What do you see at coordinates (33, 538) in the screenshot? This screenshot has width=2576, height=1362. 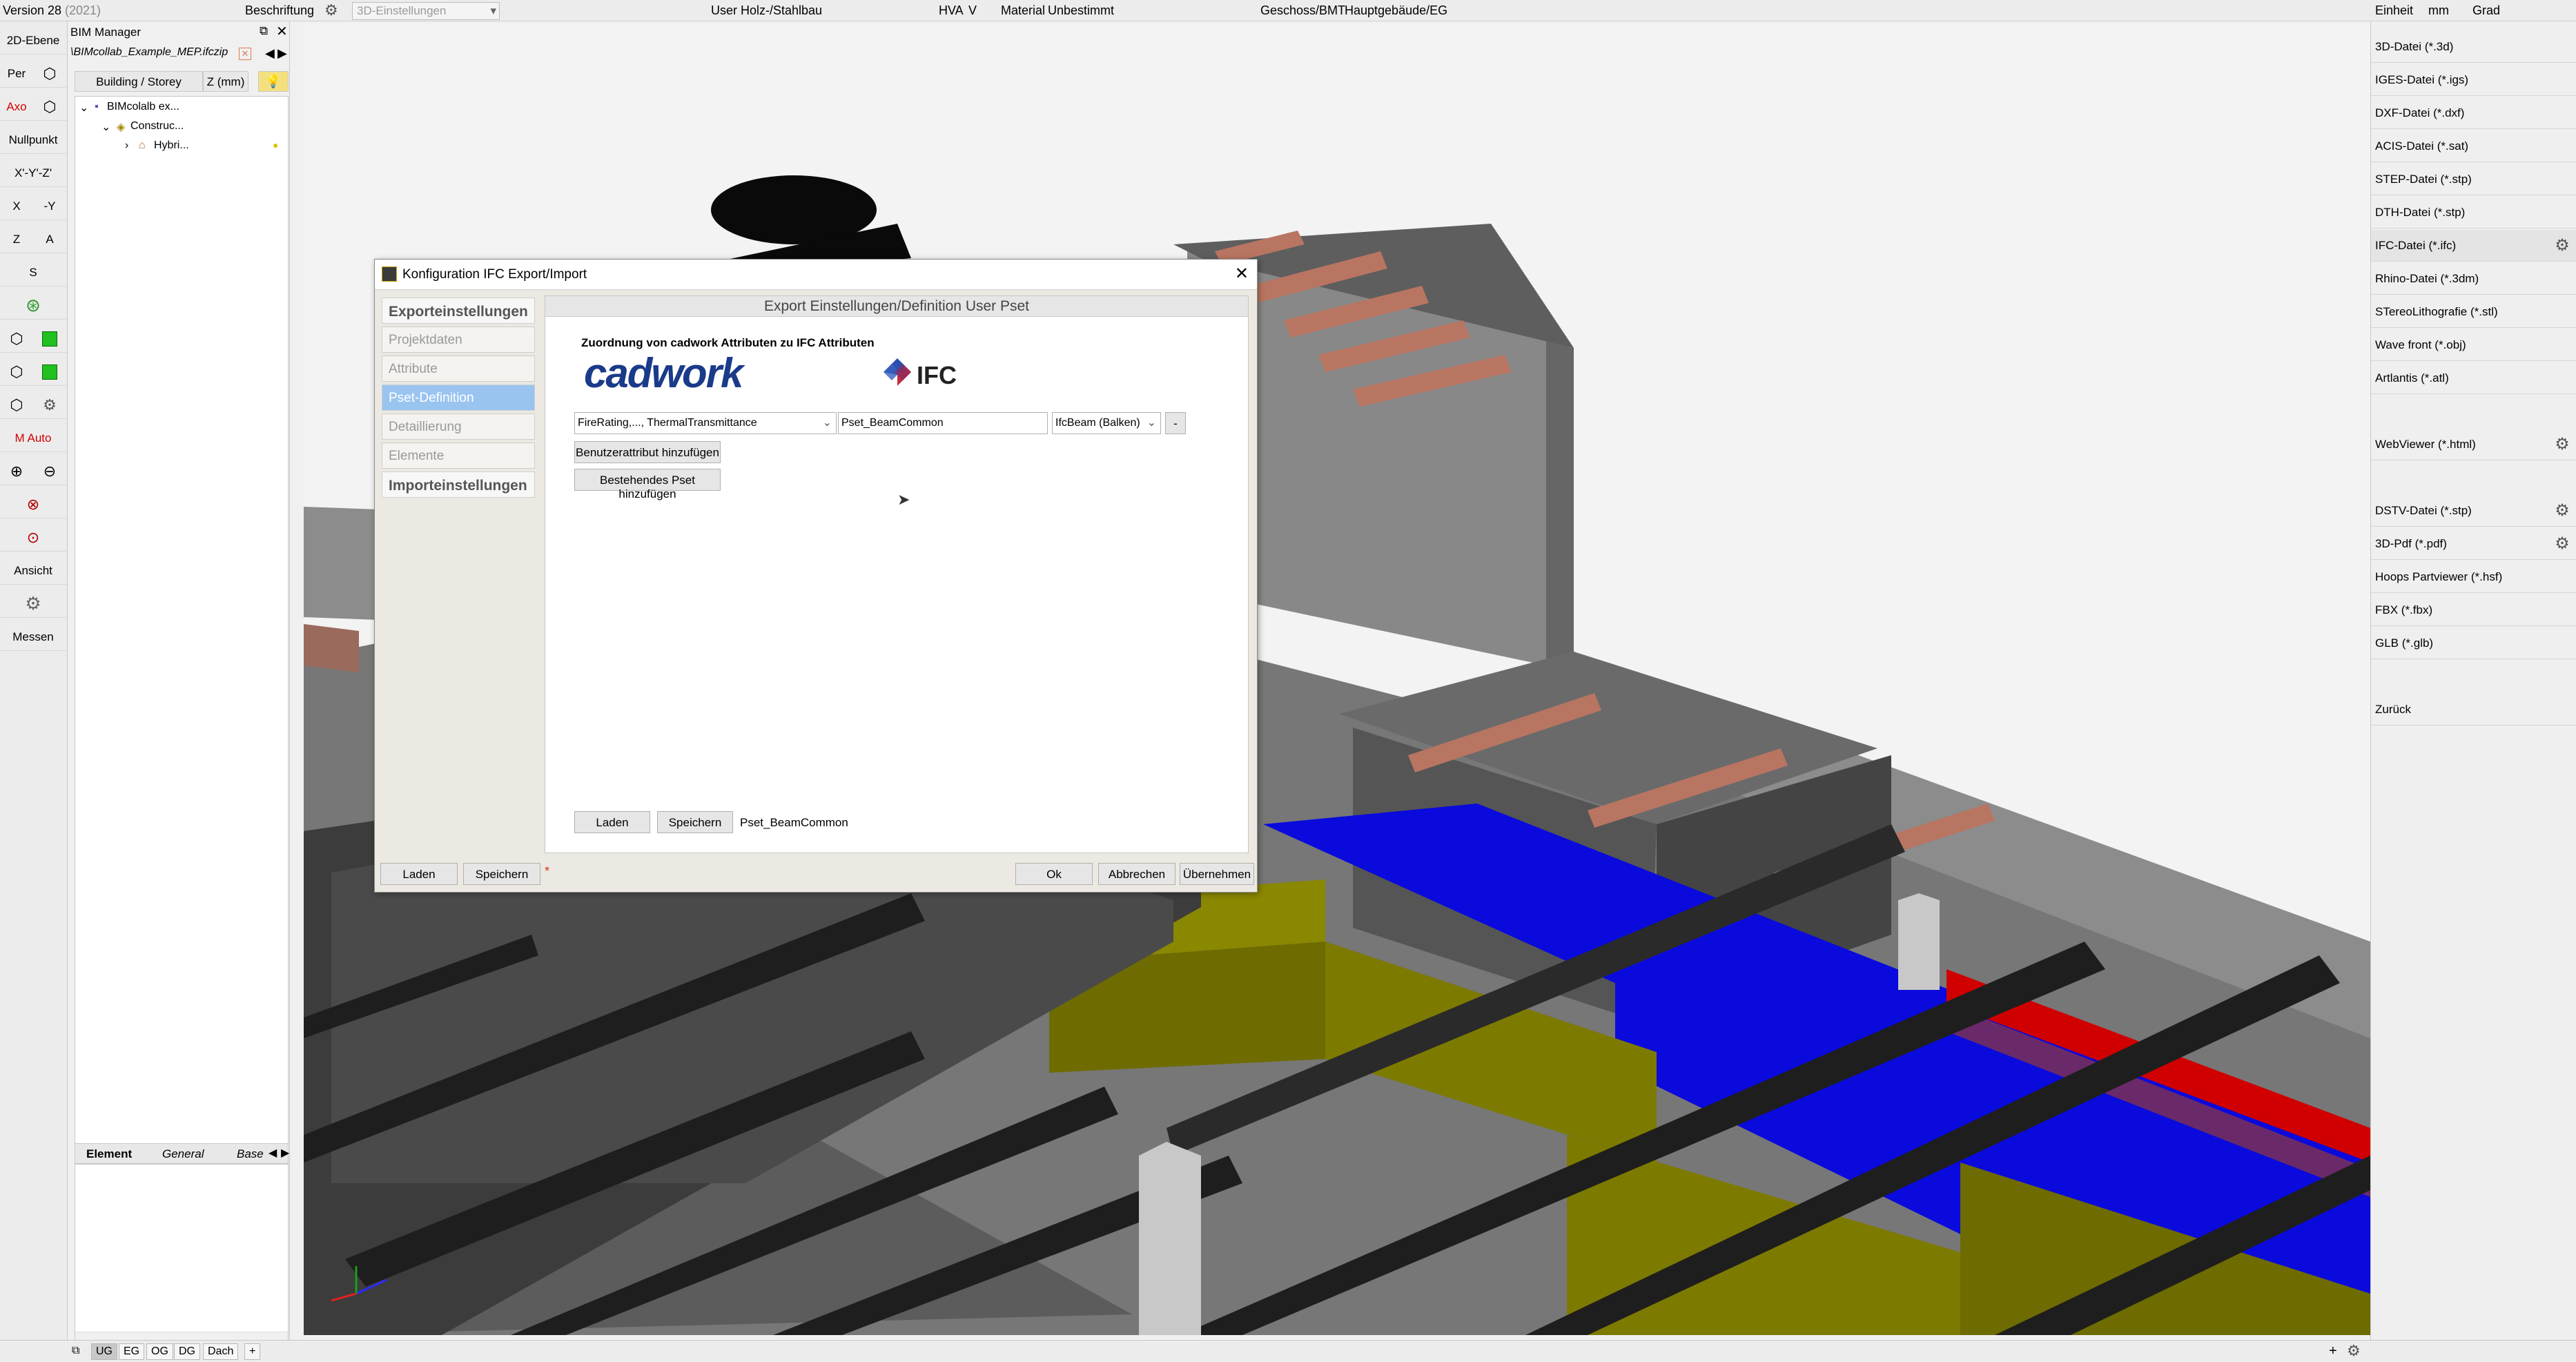 I see `zoom-all-icon: ⊙` at bounding box center [33, 538].